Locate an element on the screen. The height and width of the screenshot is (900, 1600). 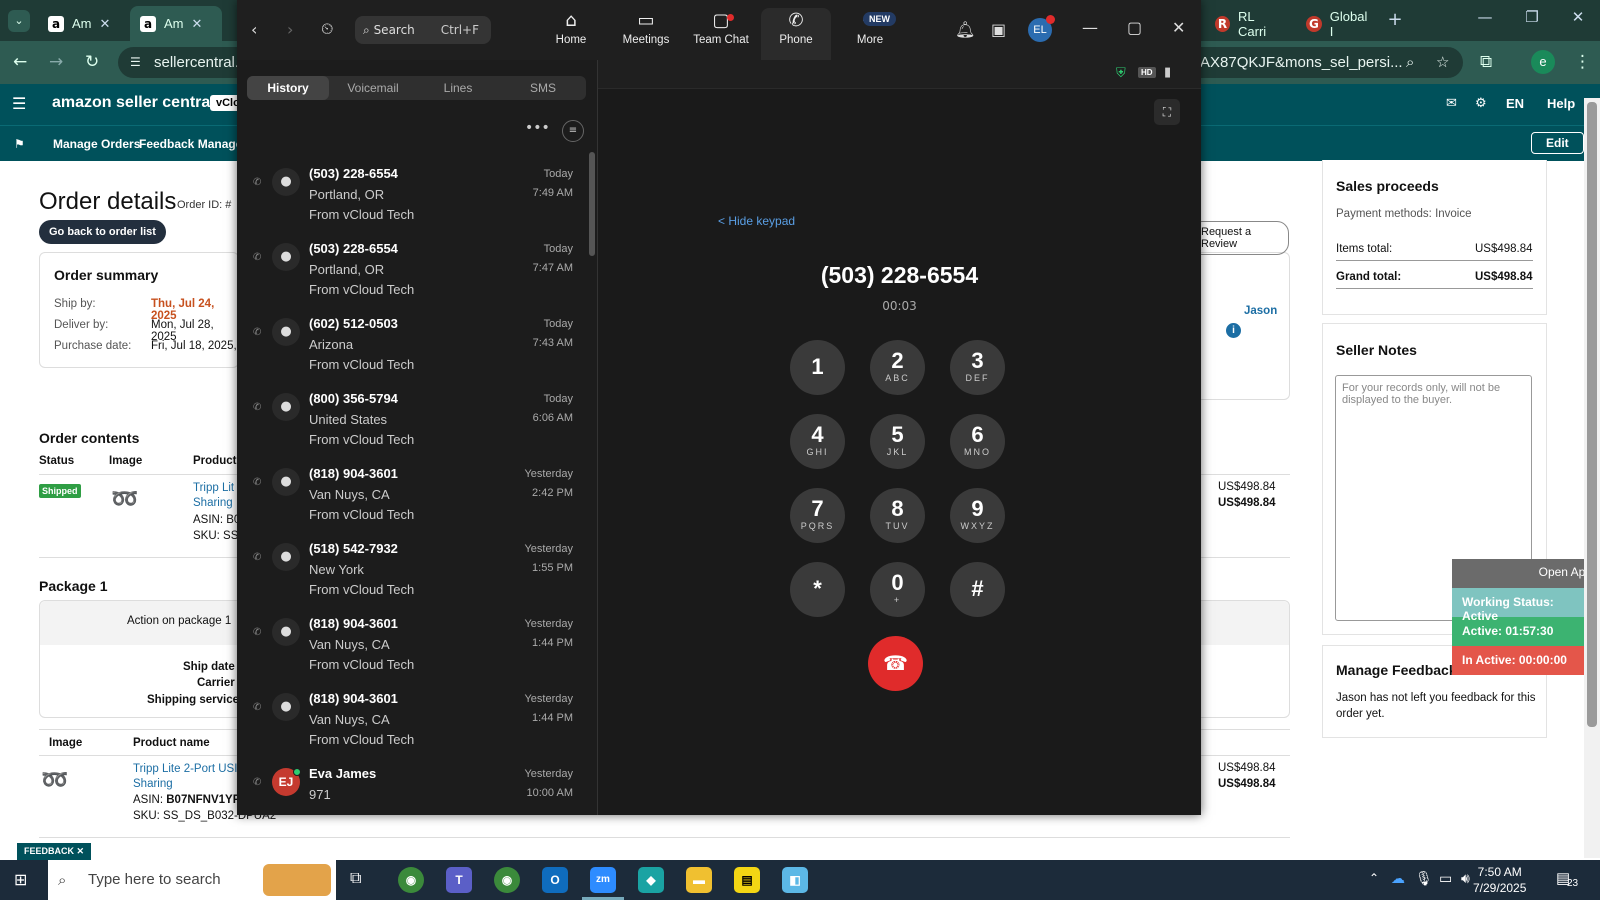
key-0: 0 + is located at coordinates (897, 589).